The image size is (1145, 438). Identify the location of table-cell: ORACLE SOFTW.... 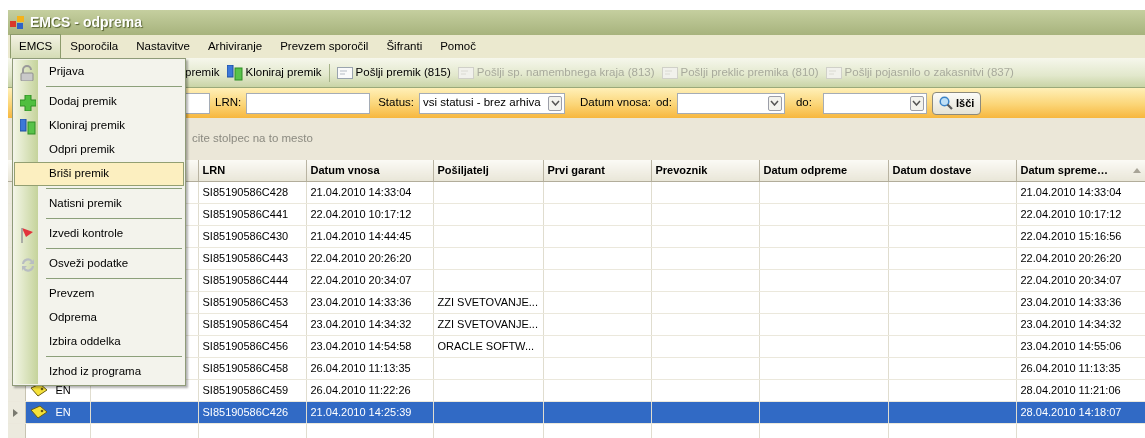
(488, 346).